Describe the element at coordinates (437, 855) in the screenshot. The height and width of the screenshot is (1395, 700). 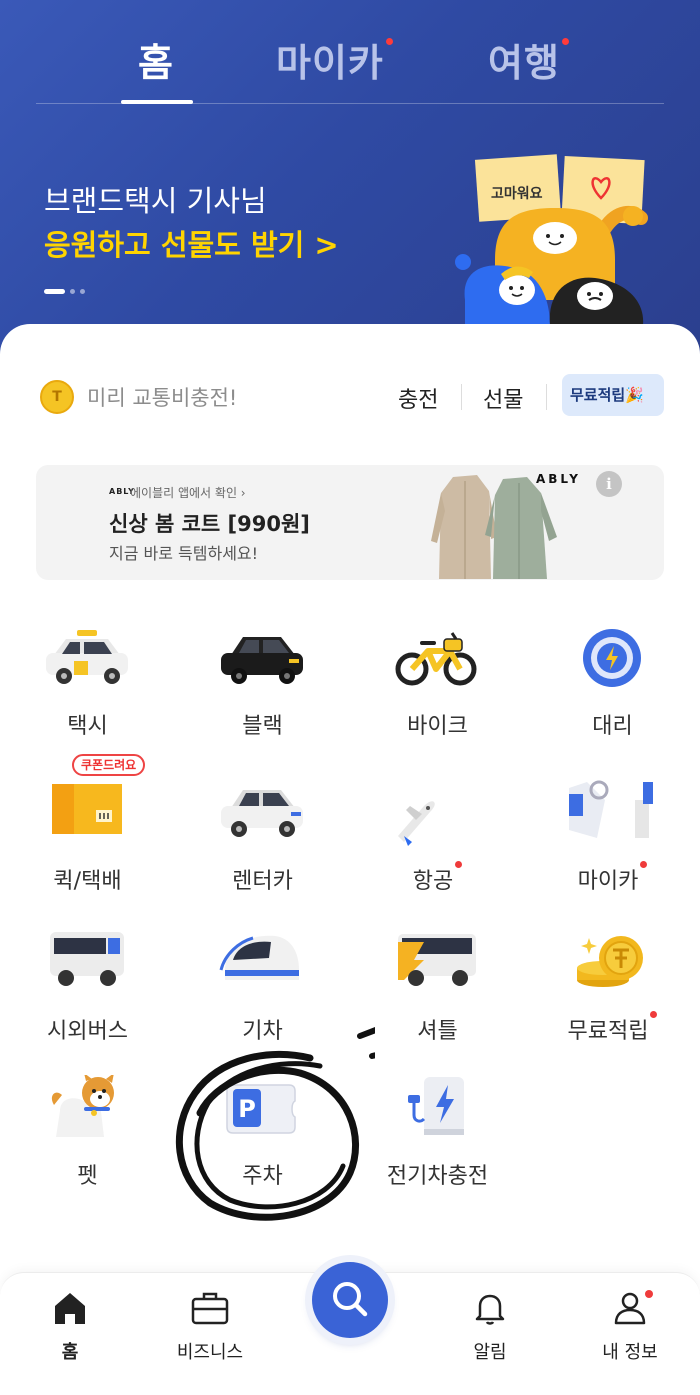
I see `service-flight: 항공` at that location.